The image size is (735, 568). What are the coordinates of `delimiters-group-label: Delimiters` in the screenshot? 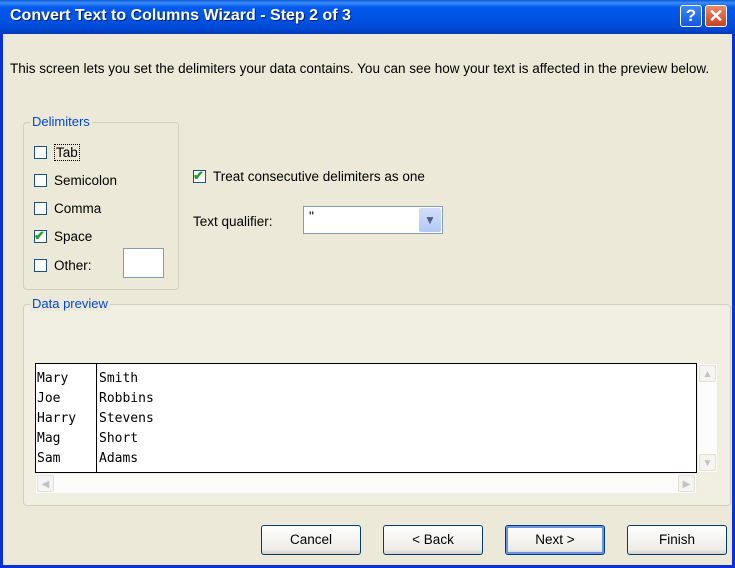 It's located at (61, 121).